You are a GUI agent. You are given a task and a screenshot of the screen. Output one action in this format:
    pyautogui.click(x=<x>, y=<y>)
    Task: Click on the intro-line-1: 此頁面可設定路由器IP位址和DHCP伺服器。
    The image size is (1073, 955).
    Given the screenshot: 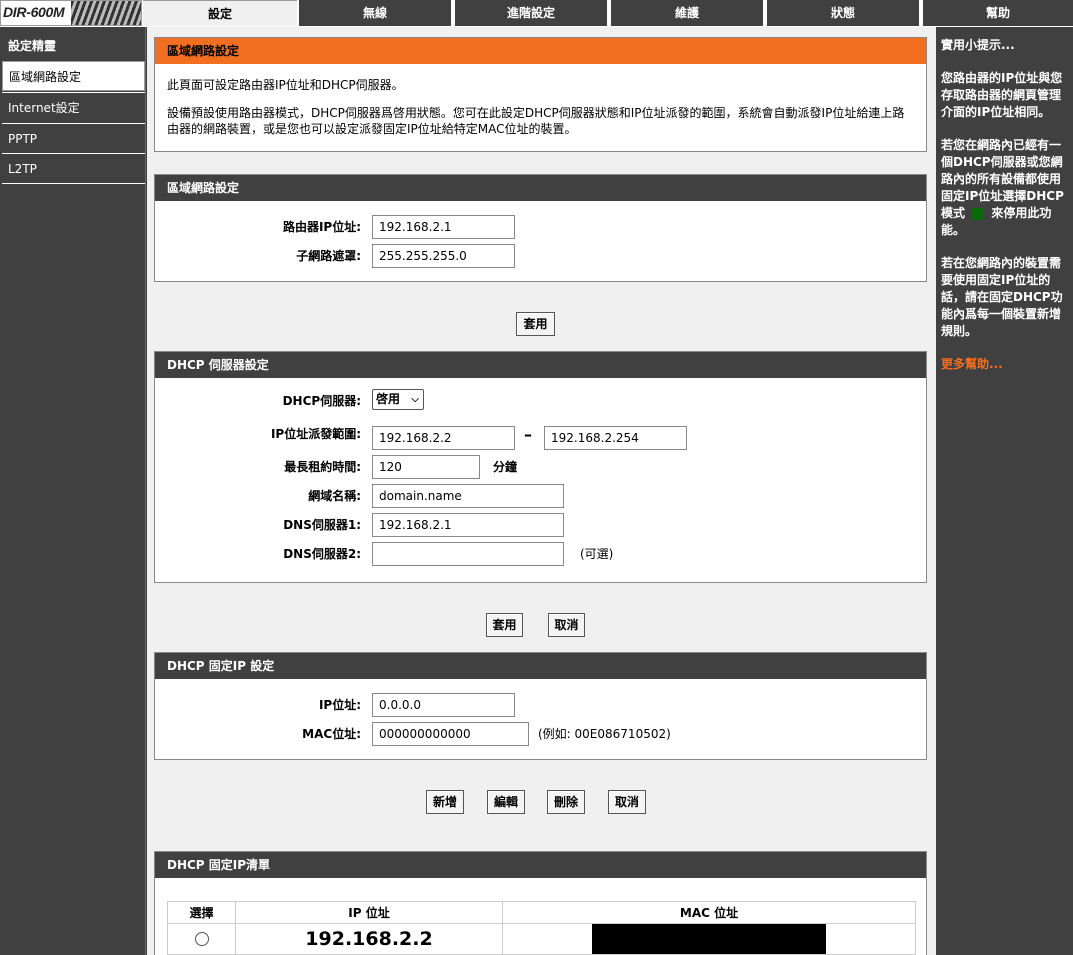 What is the action you would take?
    pyautogui.click(x=285, y=85)
    